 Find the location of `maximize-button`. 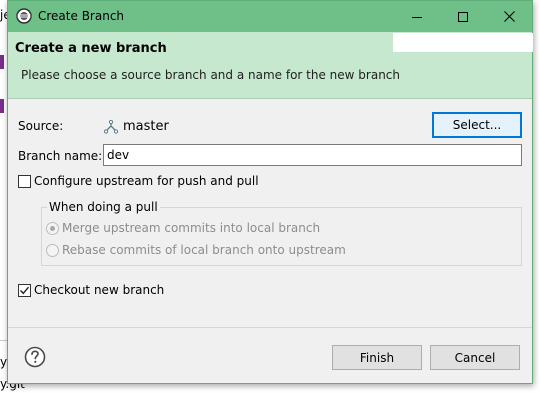

maximize-button is located at coordinates (463, 16).